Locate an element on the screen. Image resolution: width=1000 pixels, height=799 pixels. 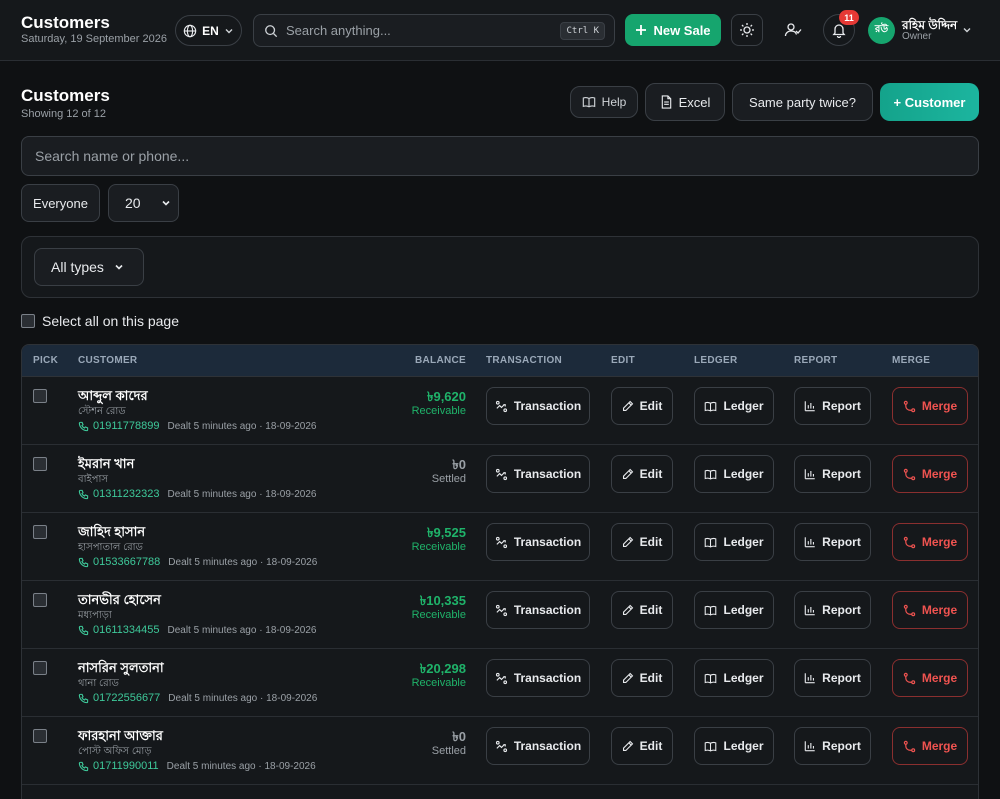
add-customer-button: + Customer is located at coordinates (929, 102).